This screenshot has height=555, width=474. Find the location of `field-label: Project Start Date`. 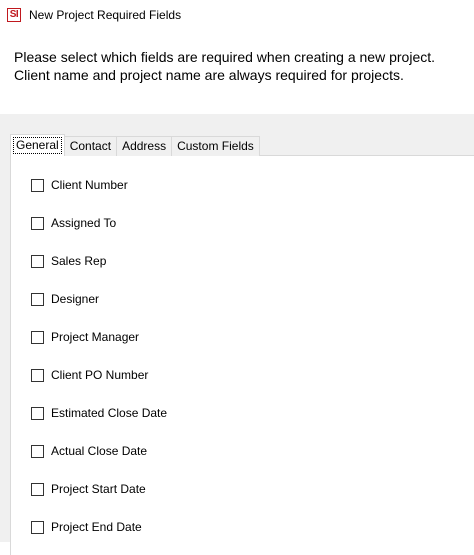

field-label: Project Start Date is located at coordinates (98, 489).